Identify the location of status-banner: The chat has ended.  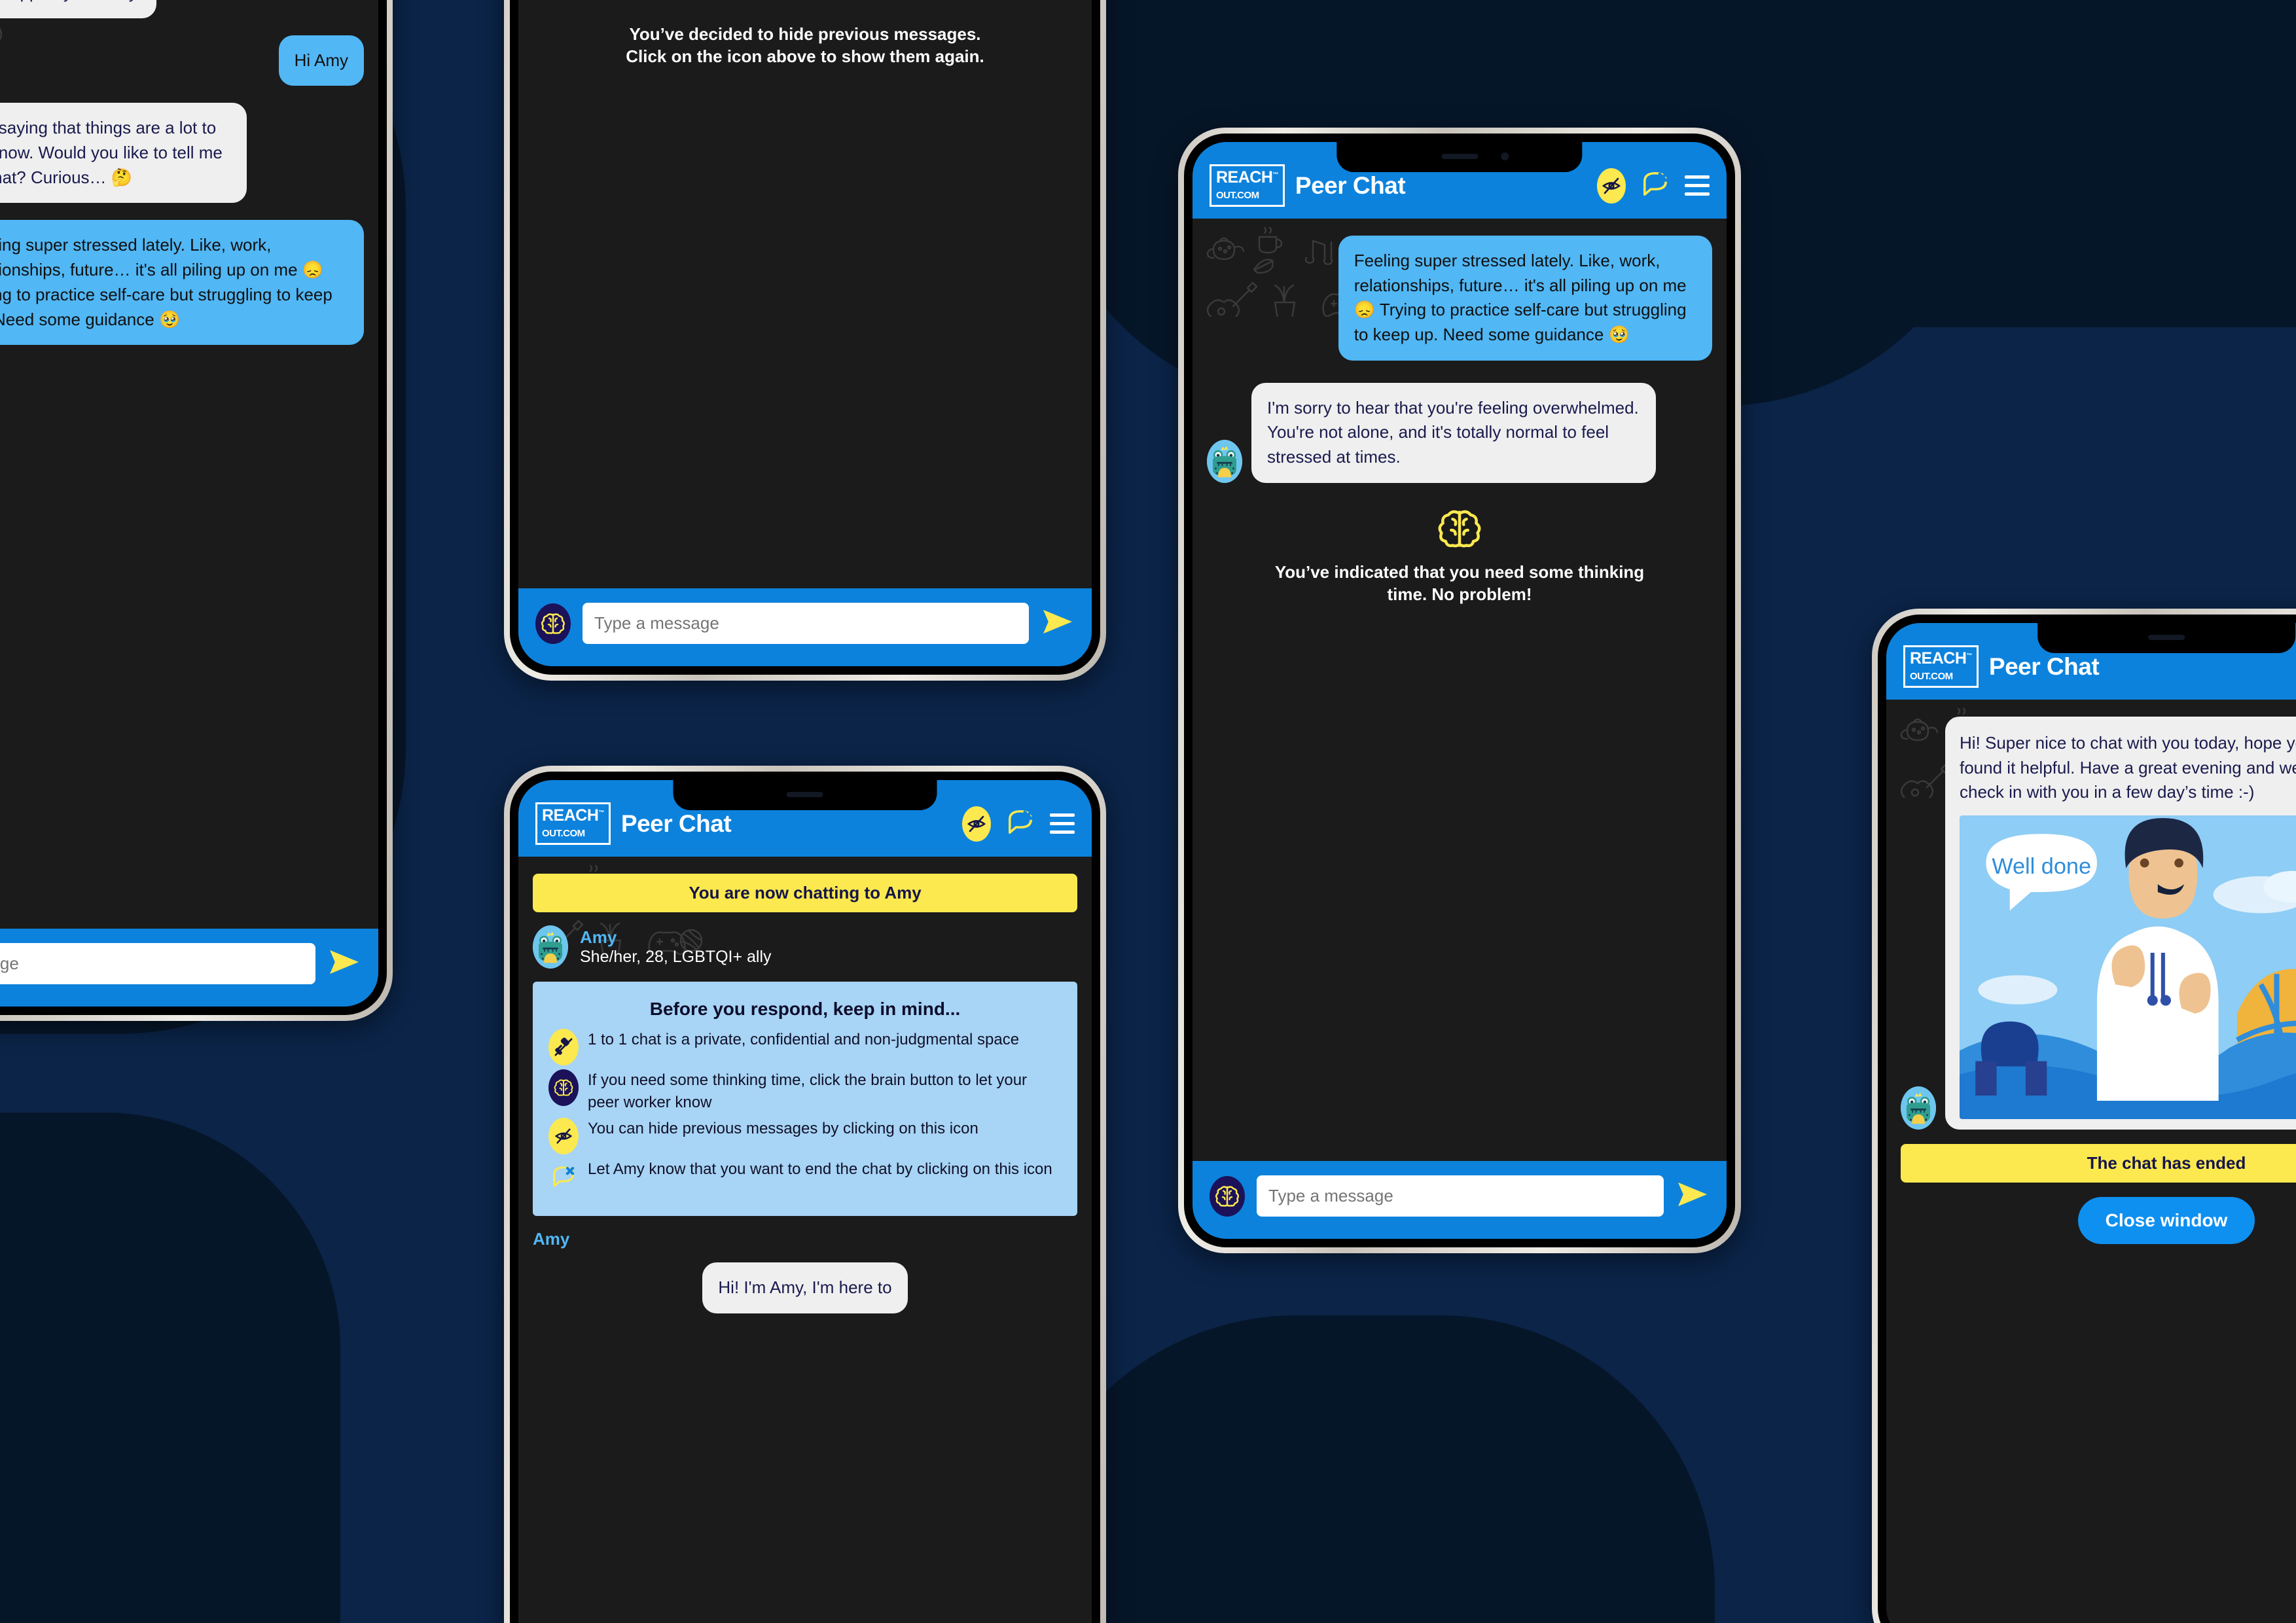
(2098, 1163).